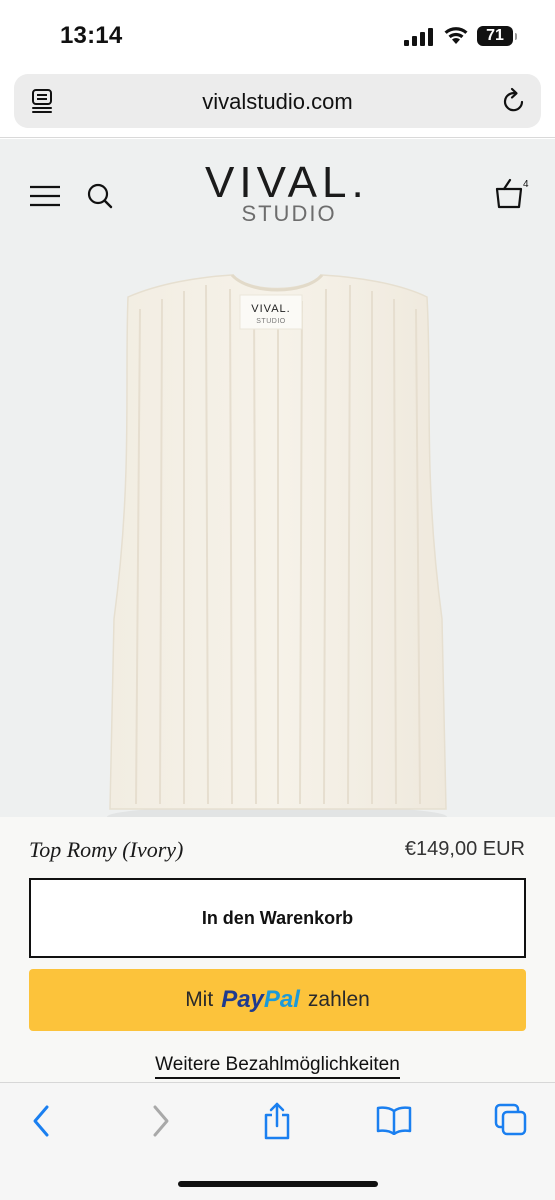  Describe the element at coordinates (456, 35) in the screenshot. I see `wifi-icon` at that location.